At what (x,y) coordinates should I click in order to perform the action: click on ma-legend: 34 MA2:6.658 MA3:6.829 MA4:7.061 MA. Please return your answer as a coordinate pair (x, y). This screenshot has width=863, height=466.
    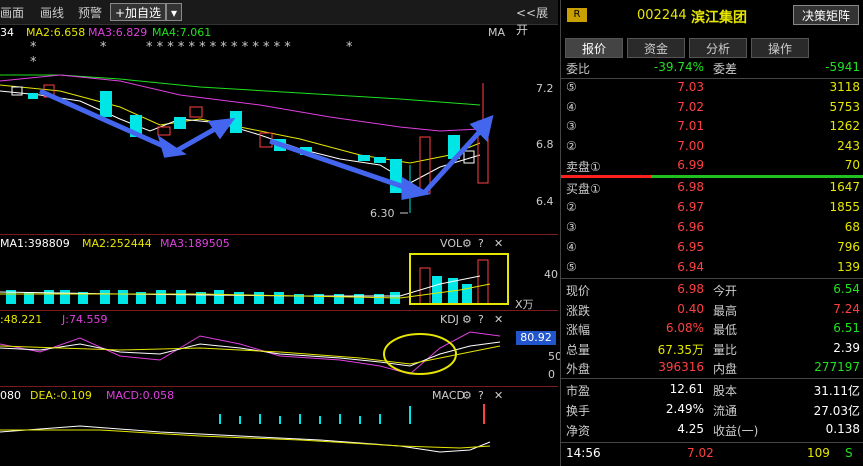
    Looking at the image, I should click on (257, 33).